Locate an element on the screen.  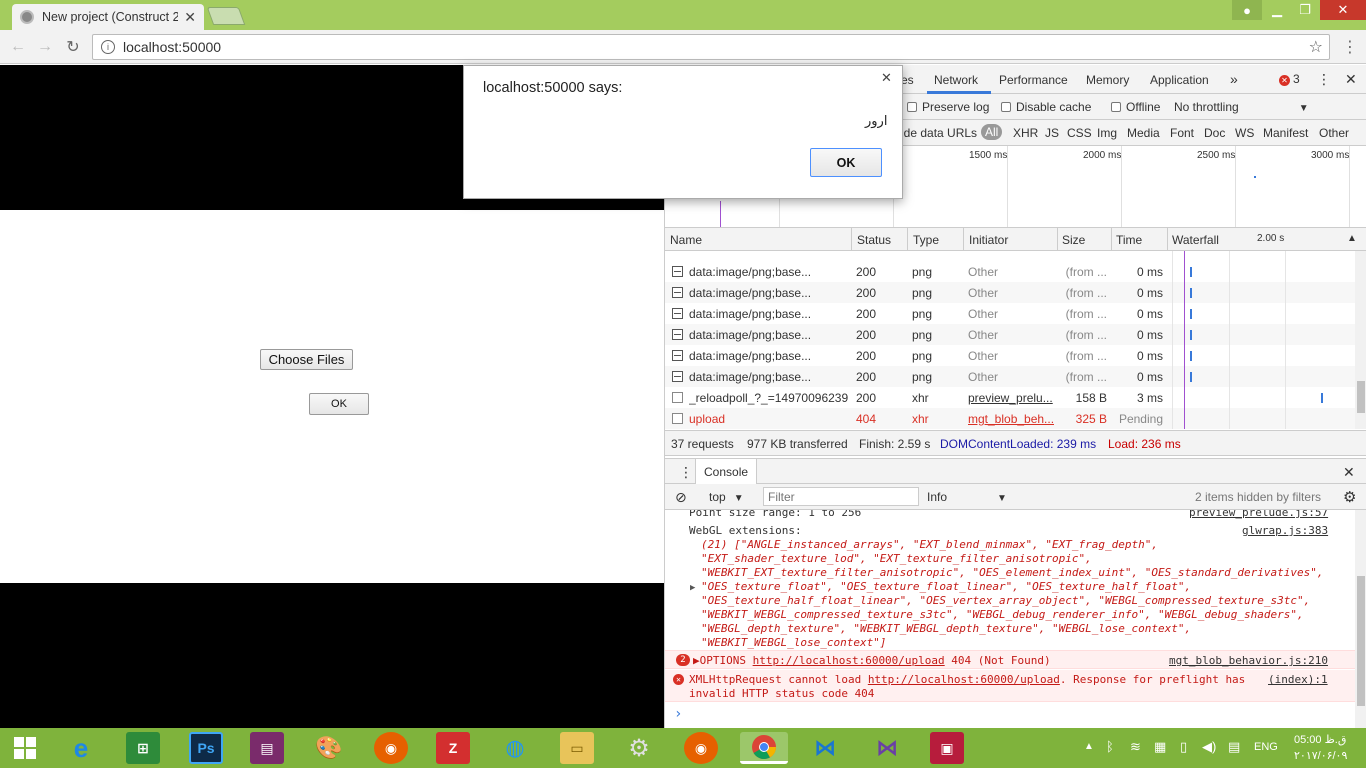
forward-arrow-icon: → is located at coordinates (45, 47).